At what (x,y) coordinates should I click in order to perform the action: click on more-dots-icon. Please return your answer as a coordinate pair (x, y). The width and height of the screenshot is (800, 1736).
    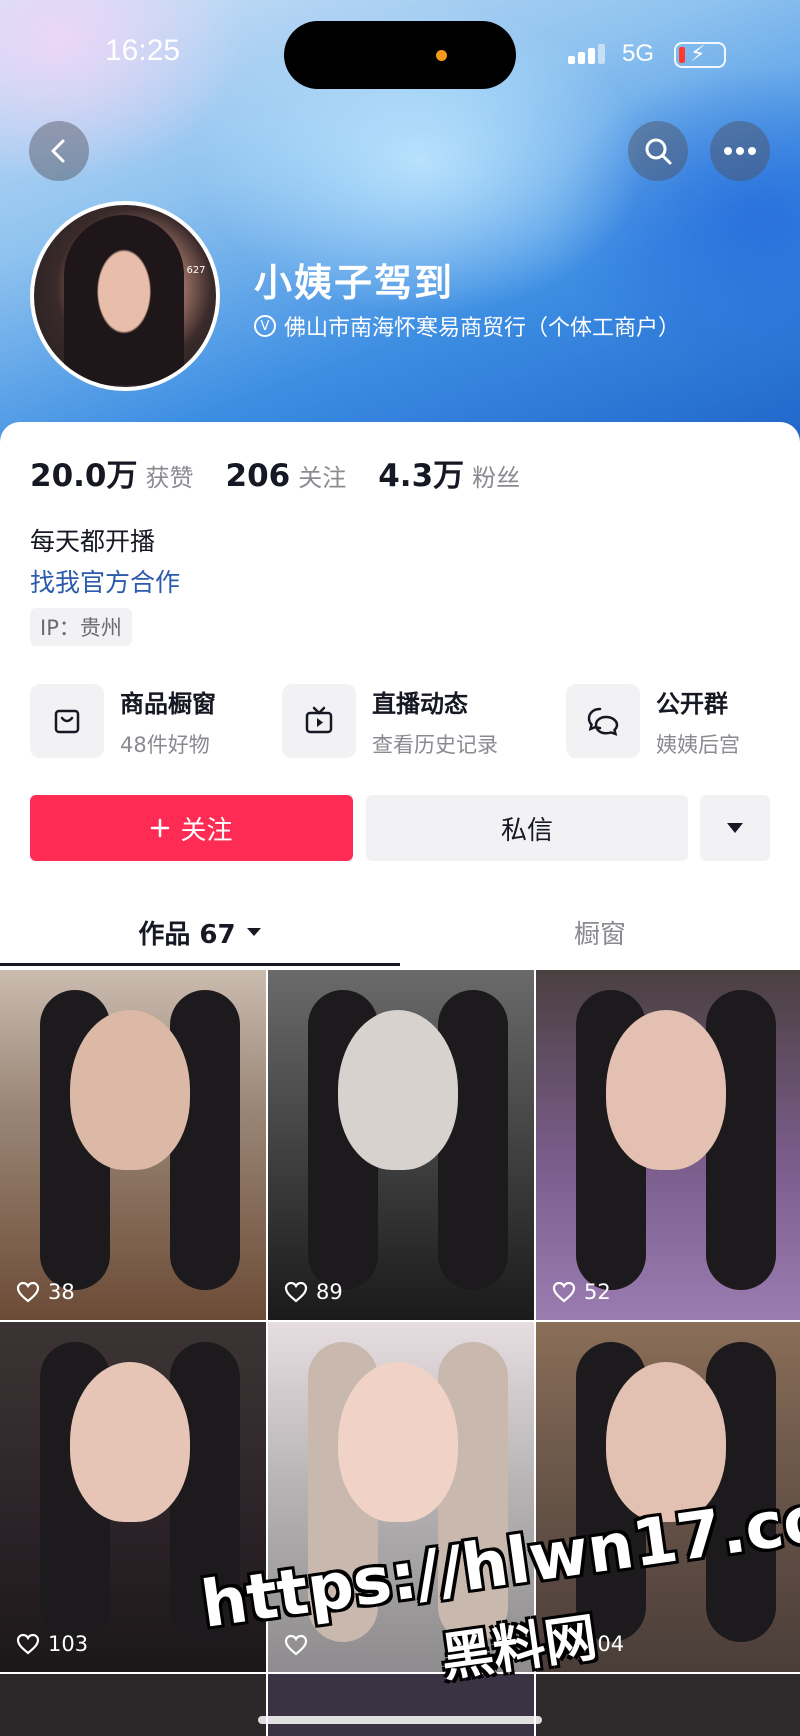
    Looking at the image, I should click on (740, 151).